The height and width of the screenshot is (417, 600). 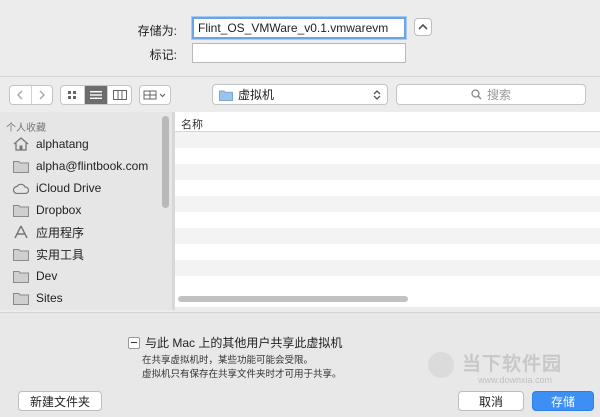 What do you see at coordinates (92, 166) in the screenshot?
I see `sidebar-item-label: alpha@flintbook.com` at bounding box center [92, 166].